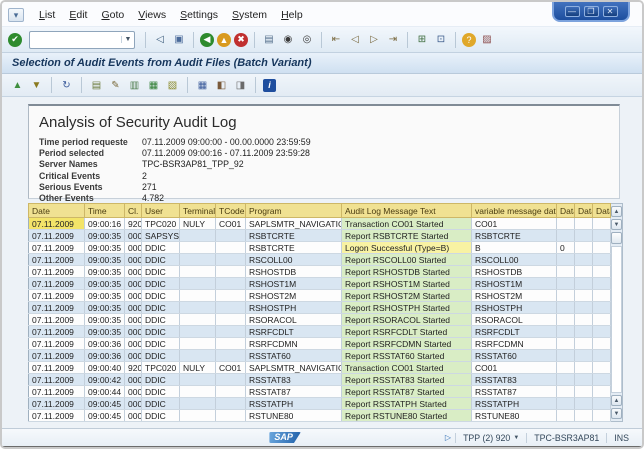 Image resolution: width=644 pixels, height=449 pixels. Describe the element at coordinates (406, 210) in the screenshot. I see `column-header: Audit Log Message Text` at that location.